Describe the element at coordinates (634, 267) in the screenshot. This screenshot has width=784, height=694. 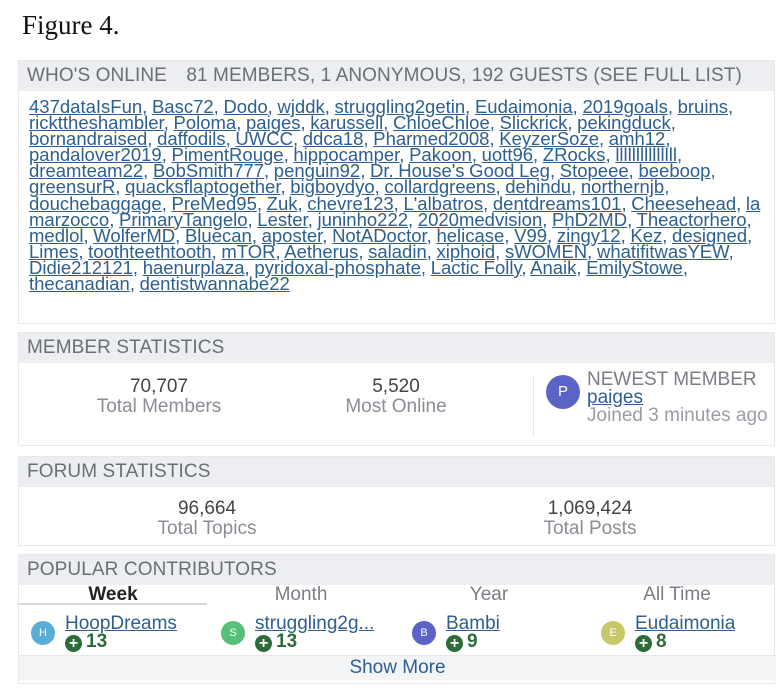
I see `online-member-link: EmilyStowe` at that location.